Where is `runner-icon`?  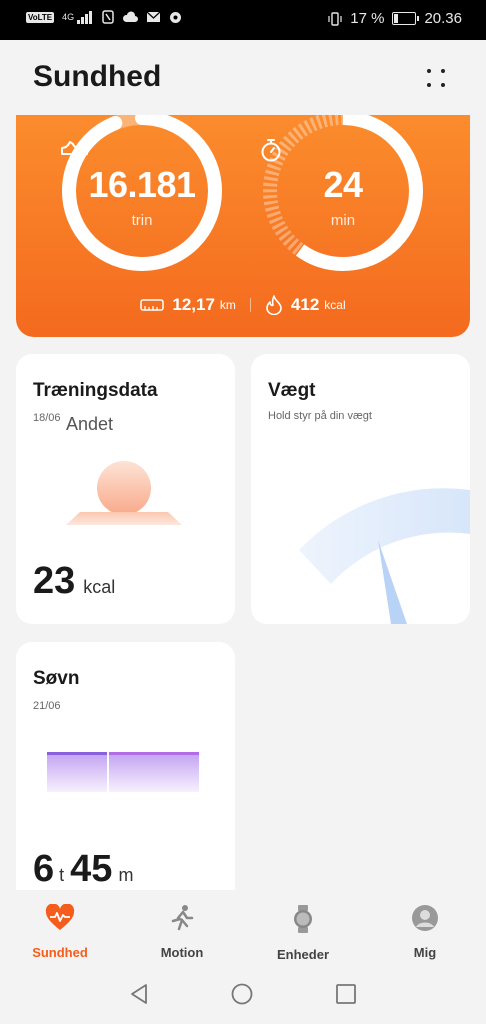
runner-icon is located at coordinates (182, 918).